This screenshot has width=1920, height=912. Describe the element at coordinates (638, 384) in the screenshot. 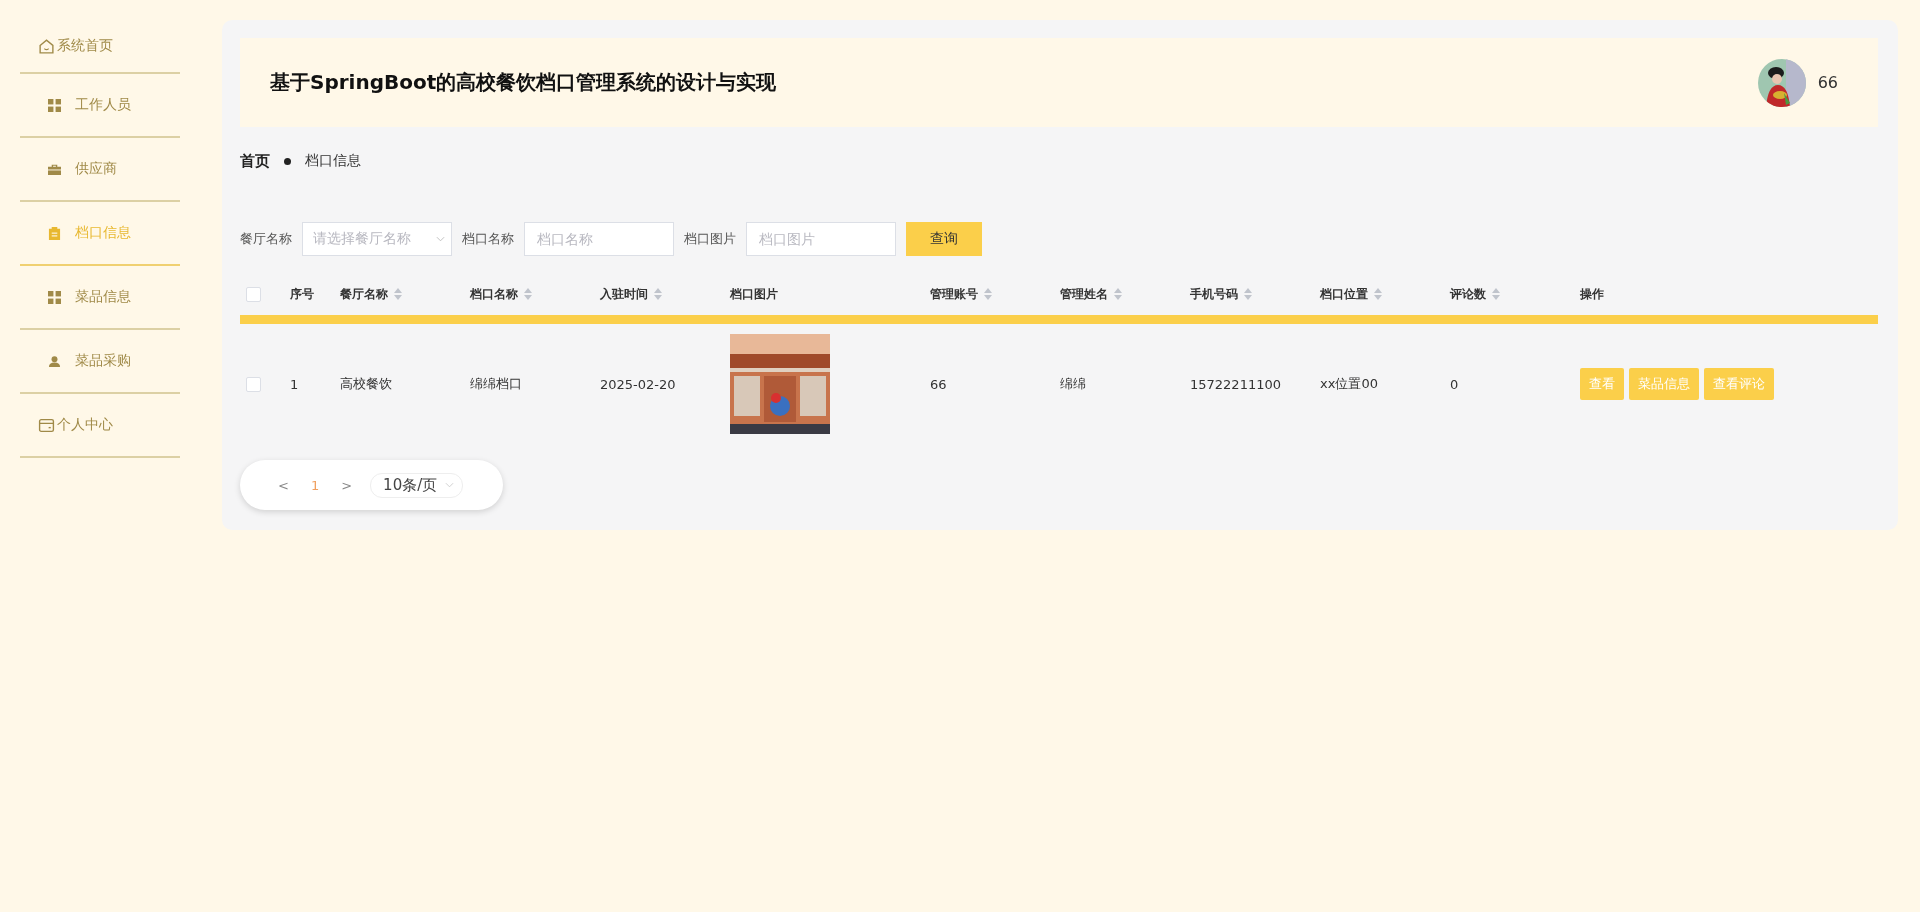

I see `table-cell: 2025-02-20` at that location.